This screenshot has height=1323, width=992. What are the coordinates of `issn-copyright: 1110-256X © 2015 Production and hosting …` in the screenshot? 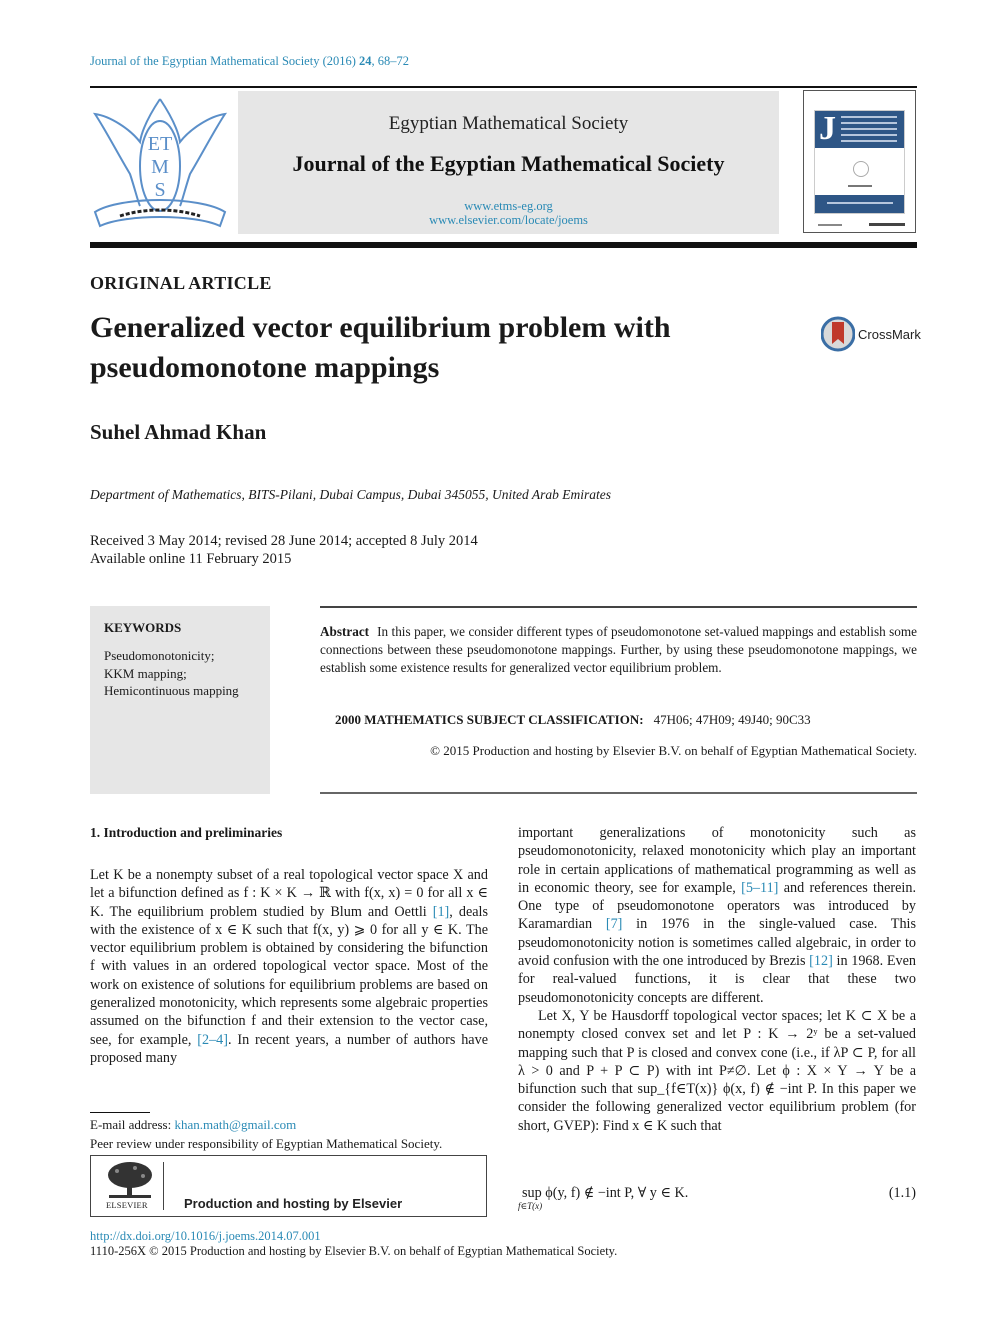 It's located at (354, 1251).